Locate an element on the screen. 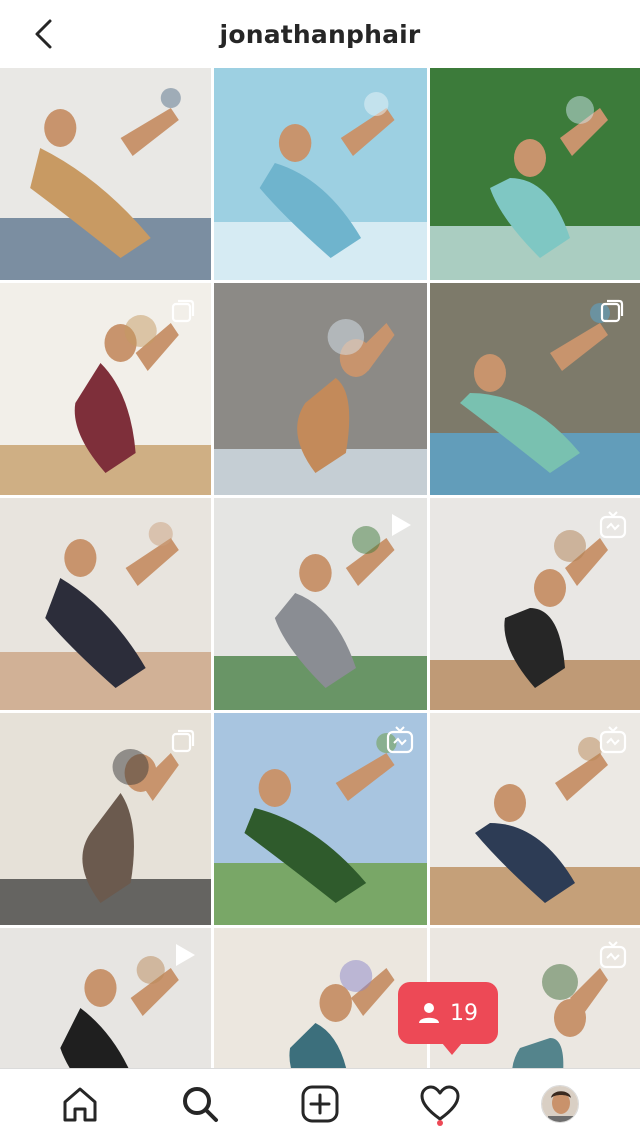 This screenshot has width=640, height=1138. home-icon is located at coordinates (80, 1104).